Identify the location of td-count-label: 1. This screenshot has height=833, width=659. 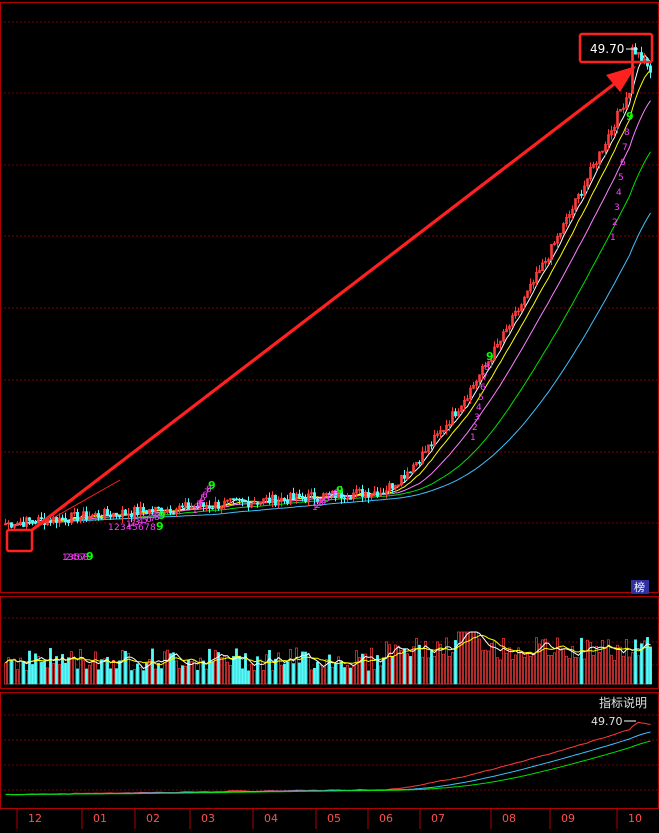
(473, 438).